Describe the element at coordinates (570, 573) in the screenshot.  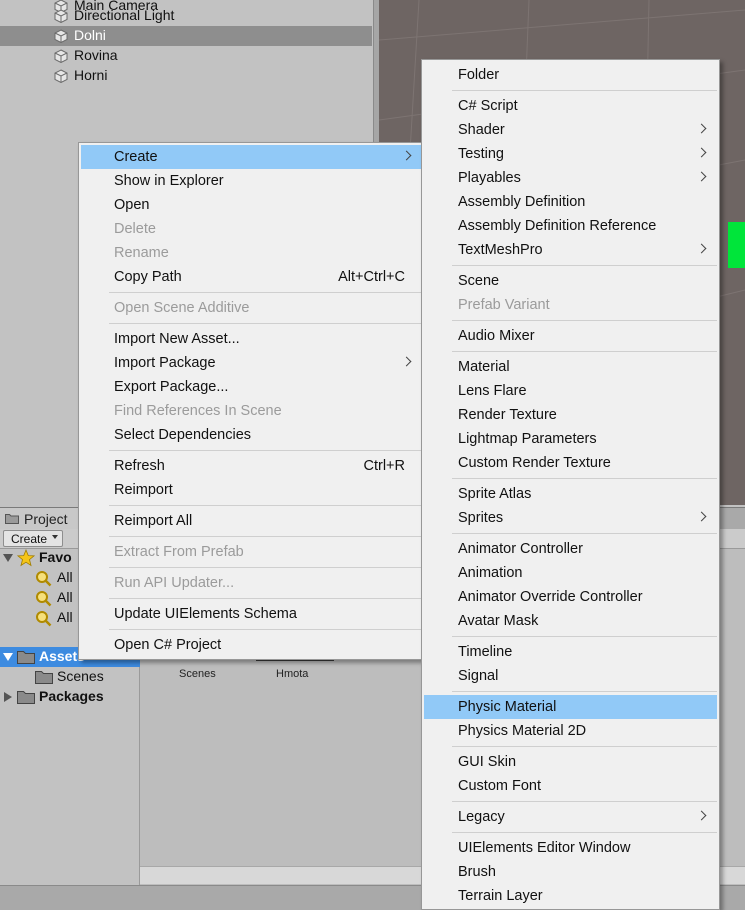
I see `create-menu-item-animation: Animation` at that location.